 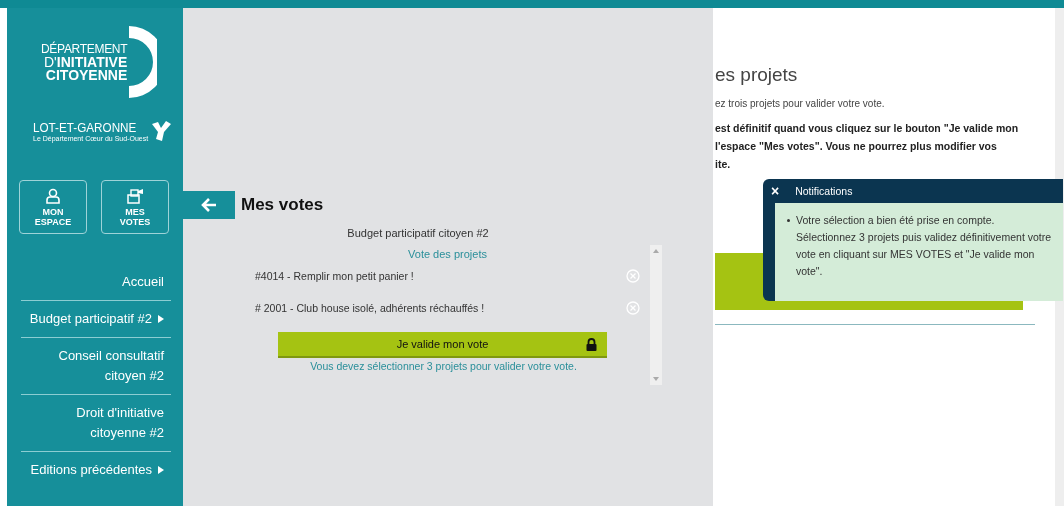 What do you see at coordinates (442, 345) in the screenshot?
I see `validate-button: Je valide mon vote` at bounding box center [442, 345].